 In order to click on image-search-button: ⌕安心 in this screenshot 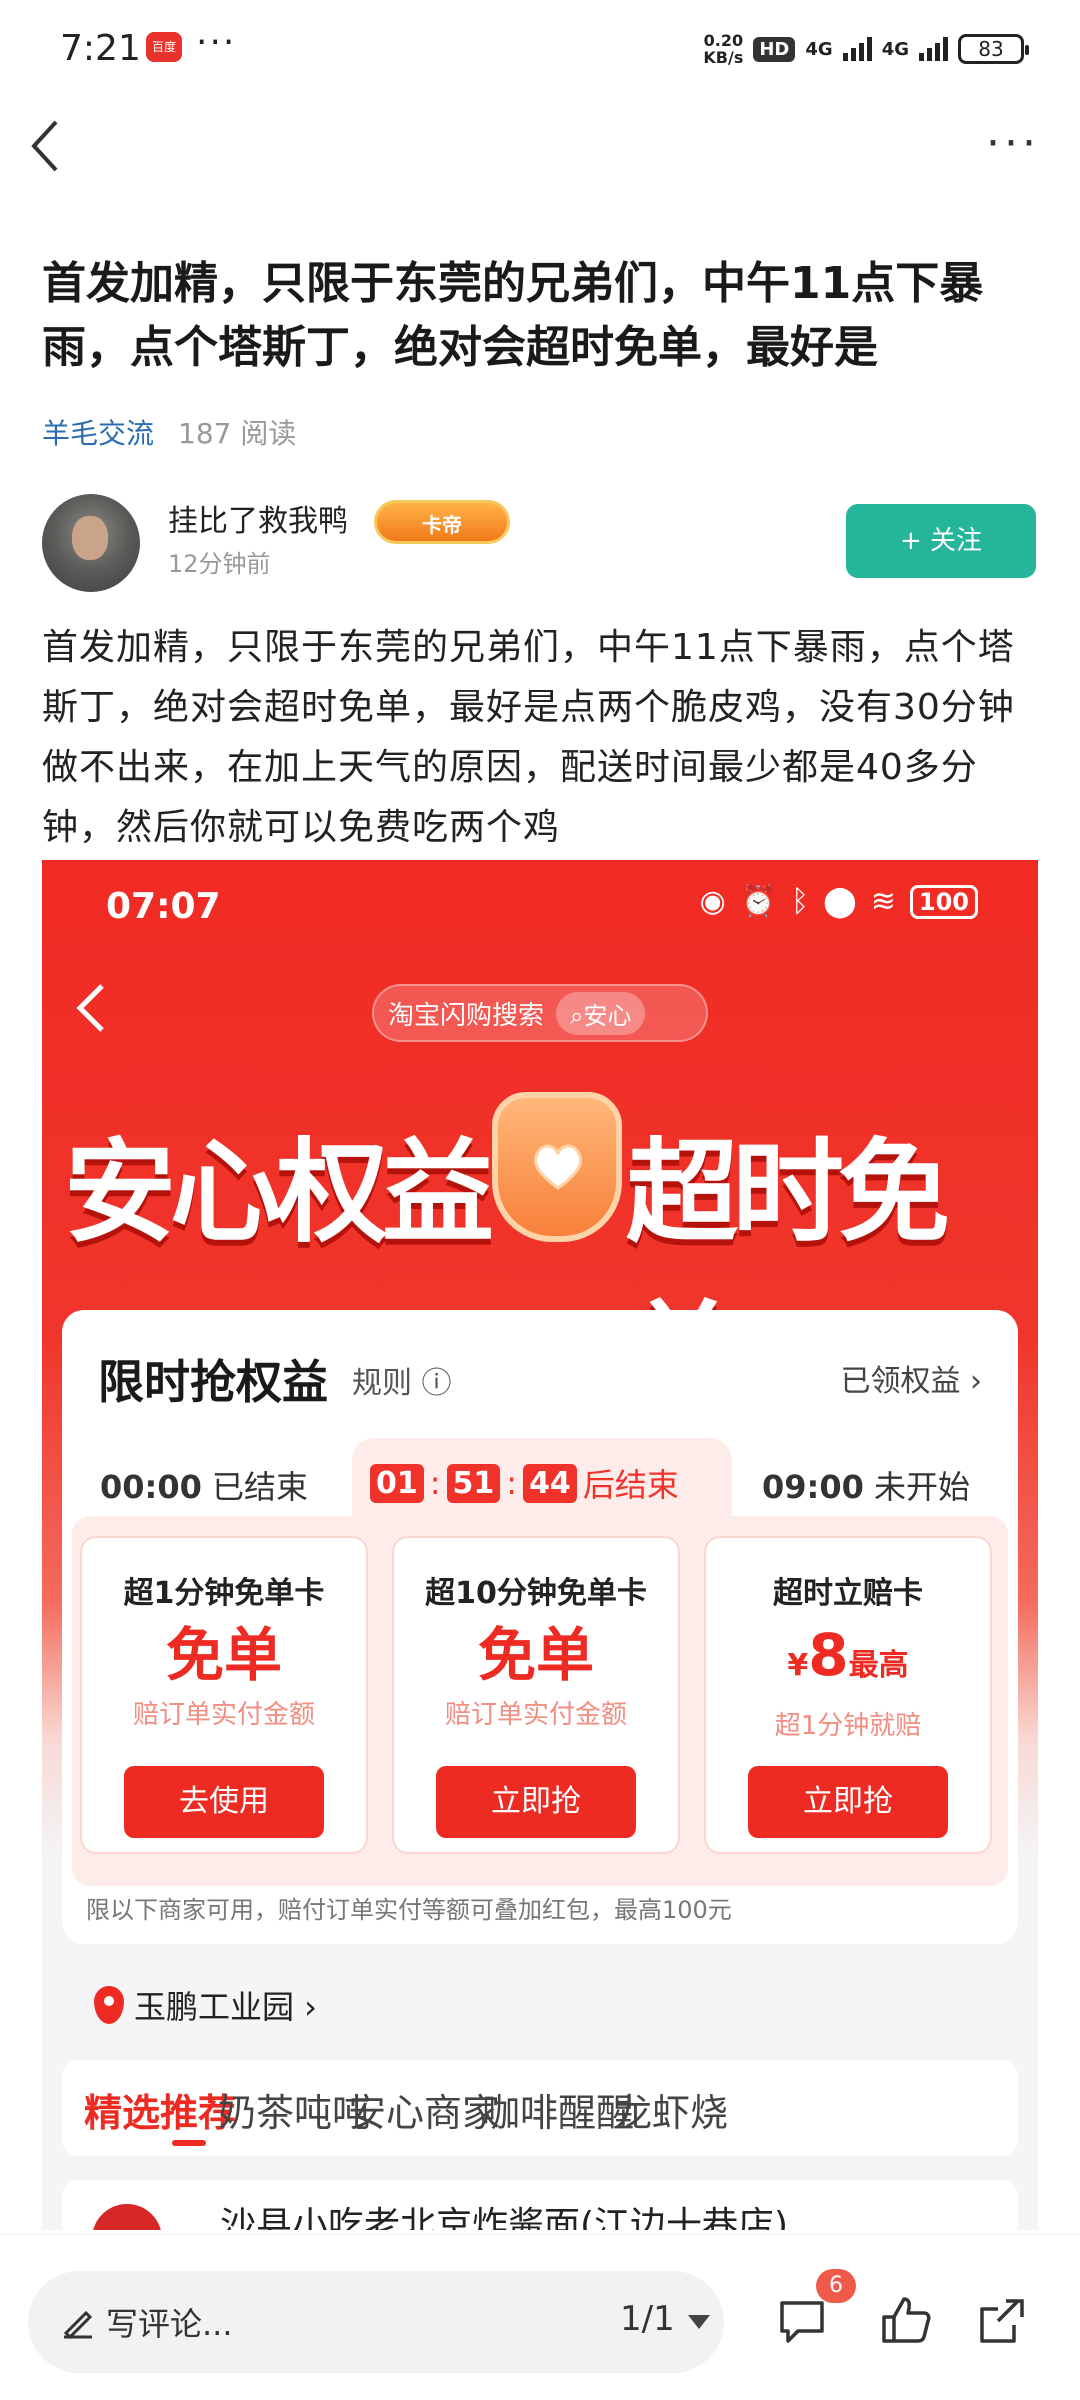, I will do `click(601, 1013)`.